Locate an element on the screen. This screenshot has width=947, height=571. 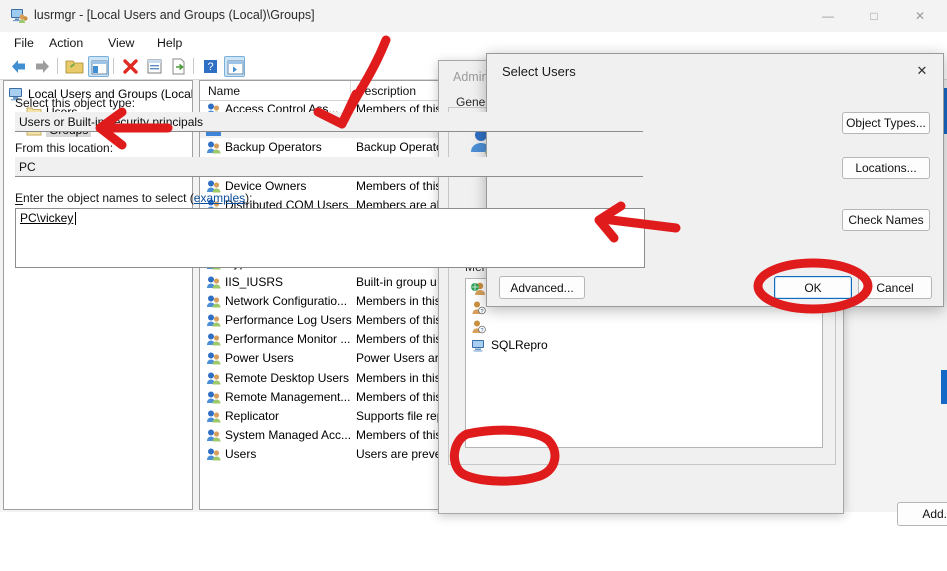
menu-view: View is located at coordinates (121, 43).